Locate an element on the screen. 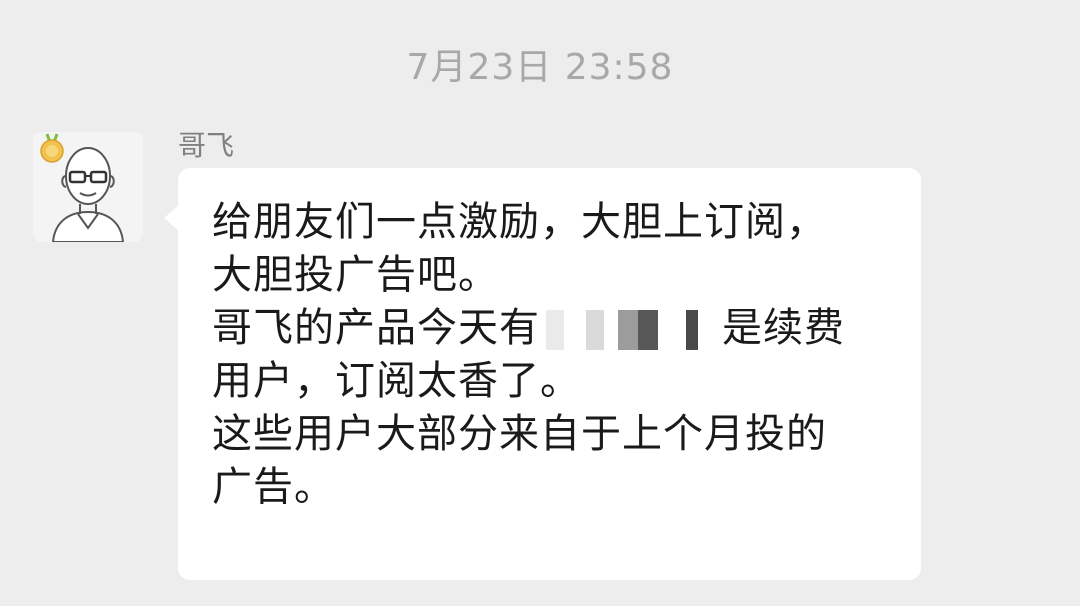 Image resolution: width=1080 pixels, height=606 pixels. gold-medal-badge-icon is located at coordinates (52, 148).